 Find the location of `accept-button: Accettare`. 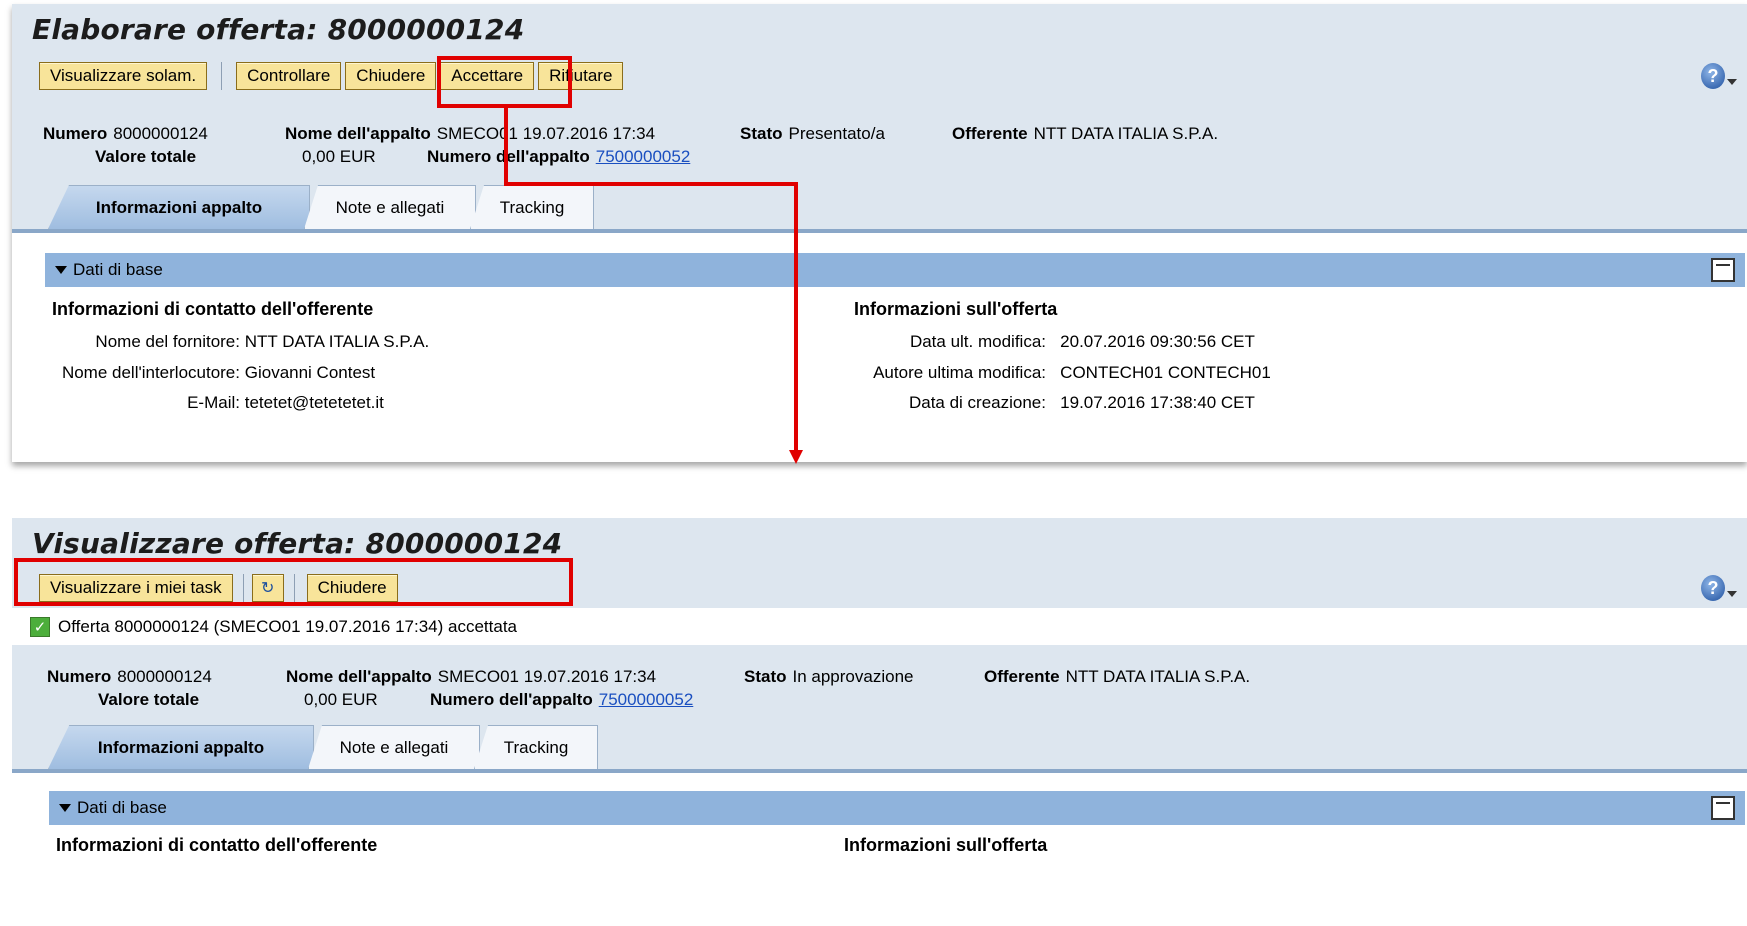

accept-button: Accettare is located at coordinates (487, 76).